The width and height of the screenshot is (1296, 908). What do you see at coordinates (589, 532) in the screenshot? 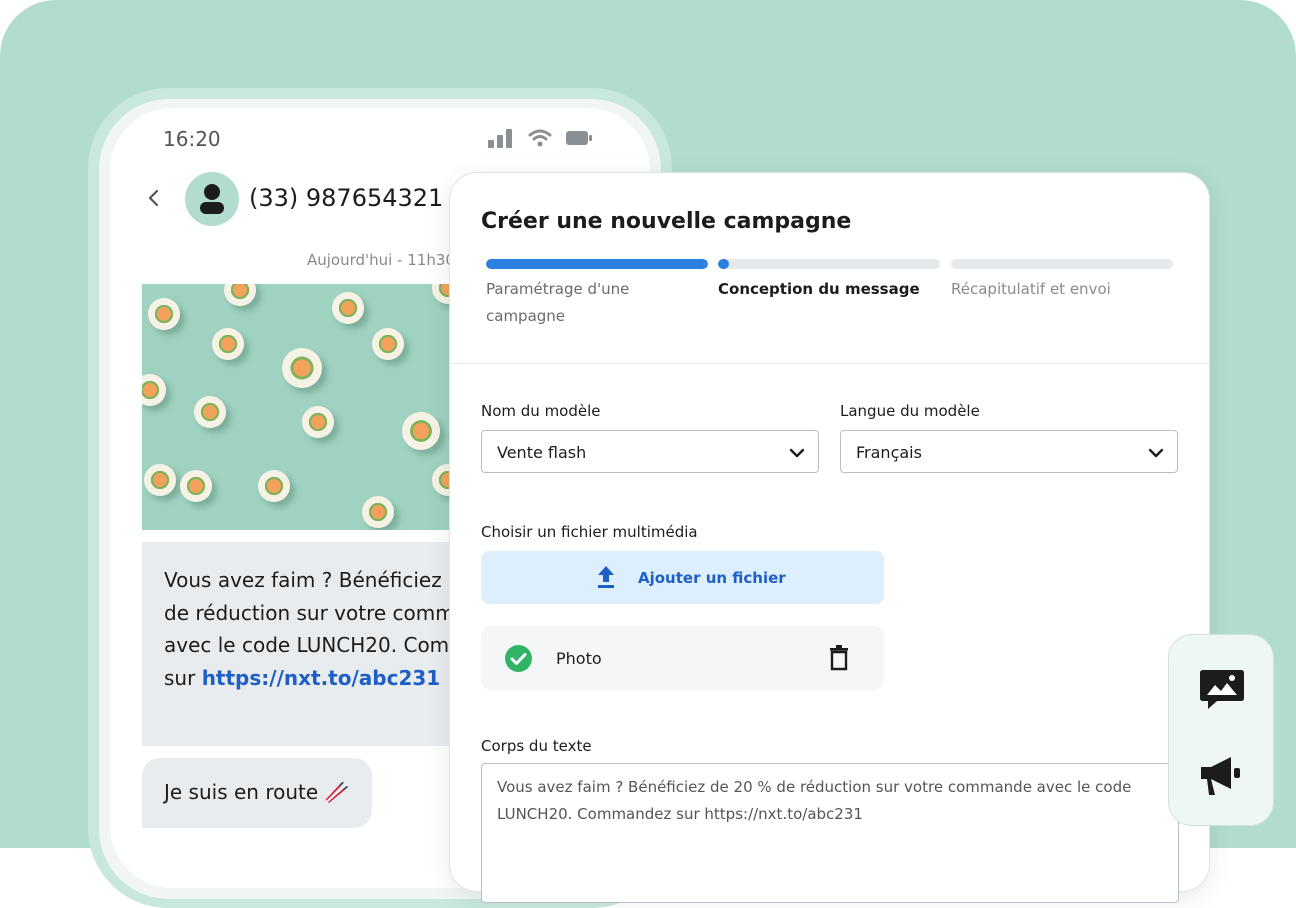
I see `media-label: Choisir un fichier multimédia` at bounding box center [589, 532].